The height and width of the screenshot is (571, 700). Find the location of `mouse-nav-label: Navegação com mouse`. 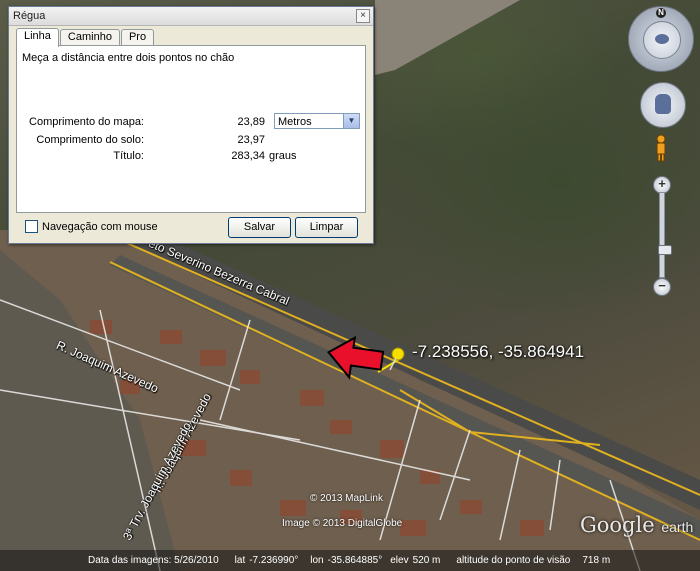

mouse-nav-label: Navegação com mouse is located at coordinates (100, 226).